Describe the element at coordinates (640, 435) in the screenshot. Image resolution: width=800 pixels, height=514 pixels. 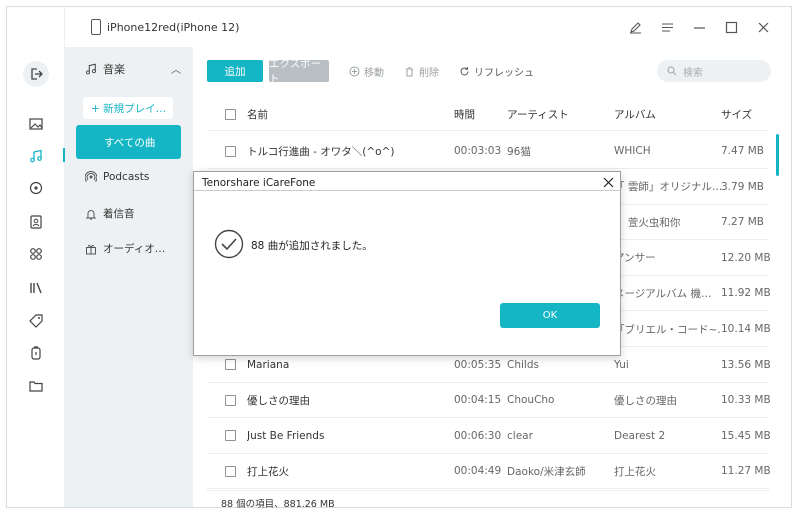
I see `cell-album: Dearest 2` at that location.